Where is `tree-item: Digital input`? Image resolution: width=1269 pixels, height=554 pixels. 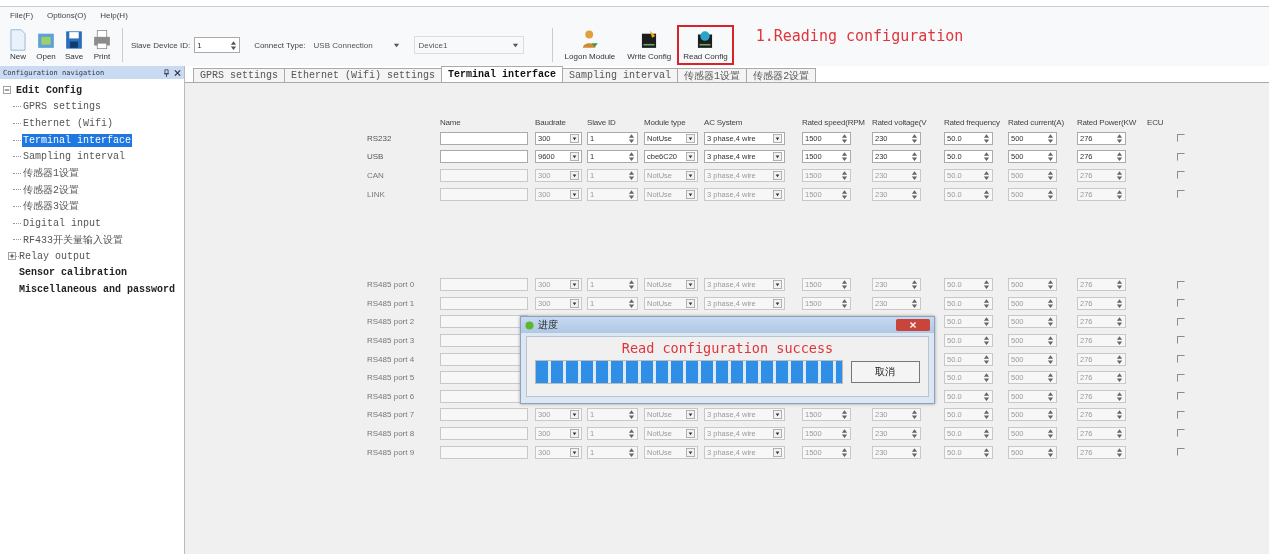 tree-item: Digital input is located at coordinates (62, 223).